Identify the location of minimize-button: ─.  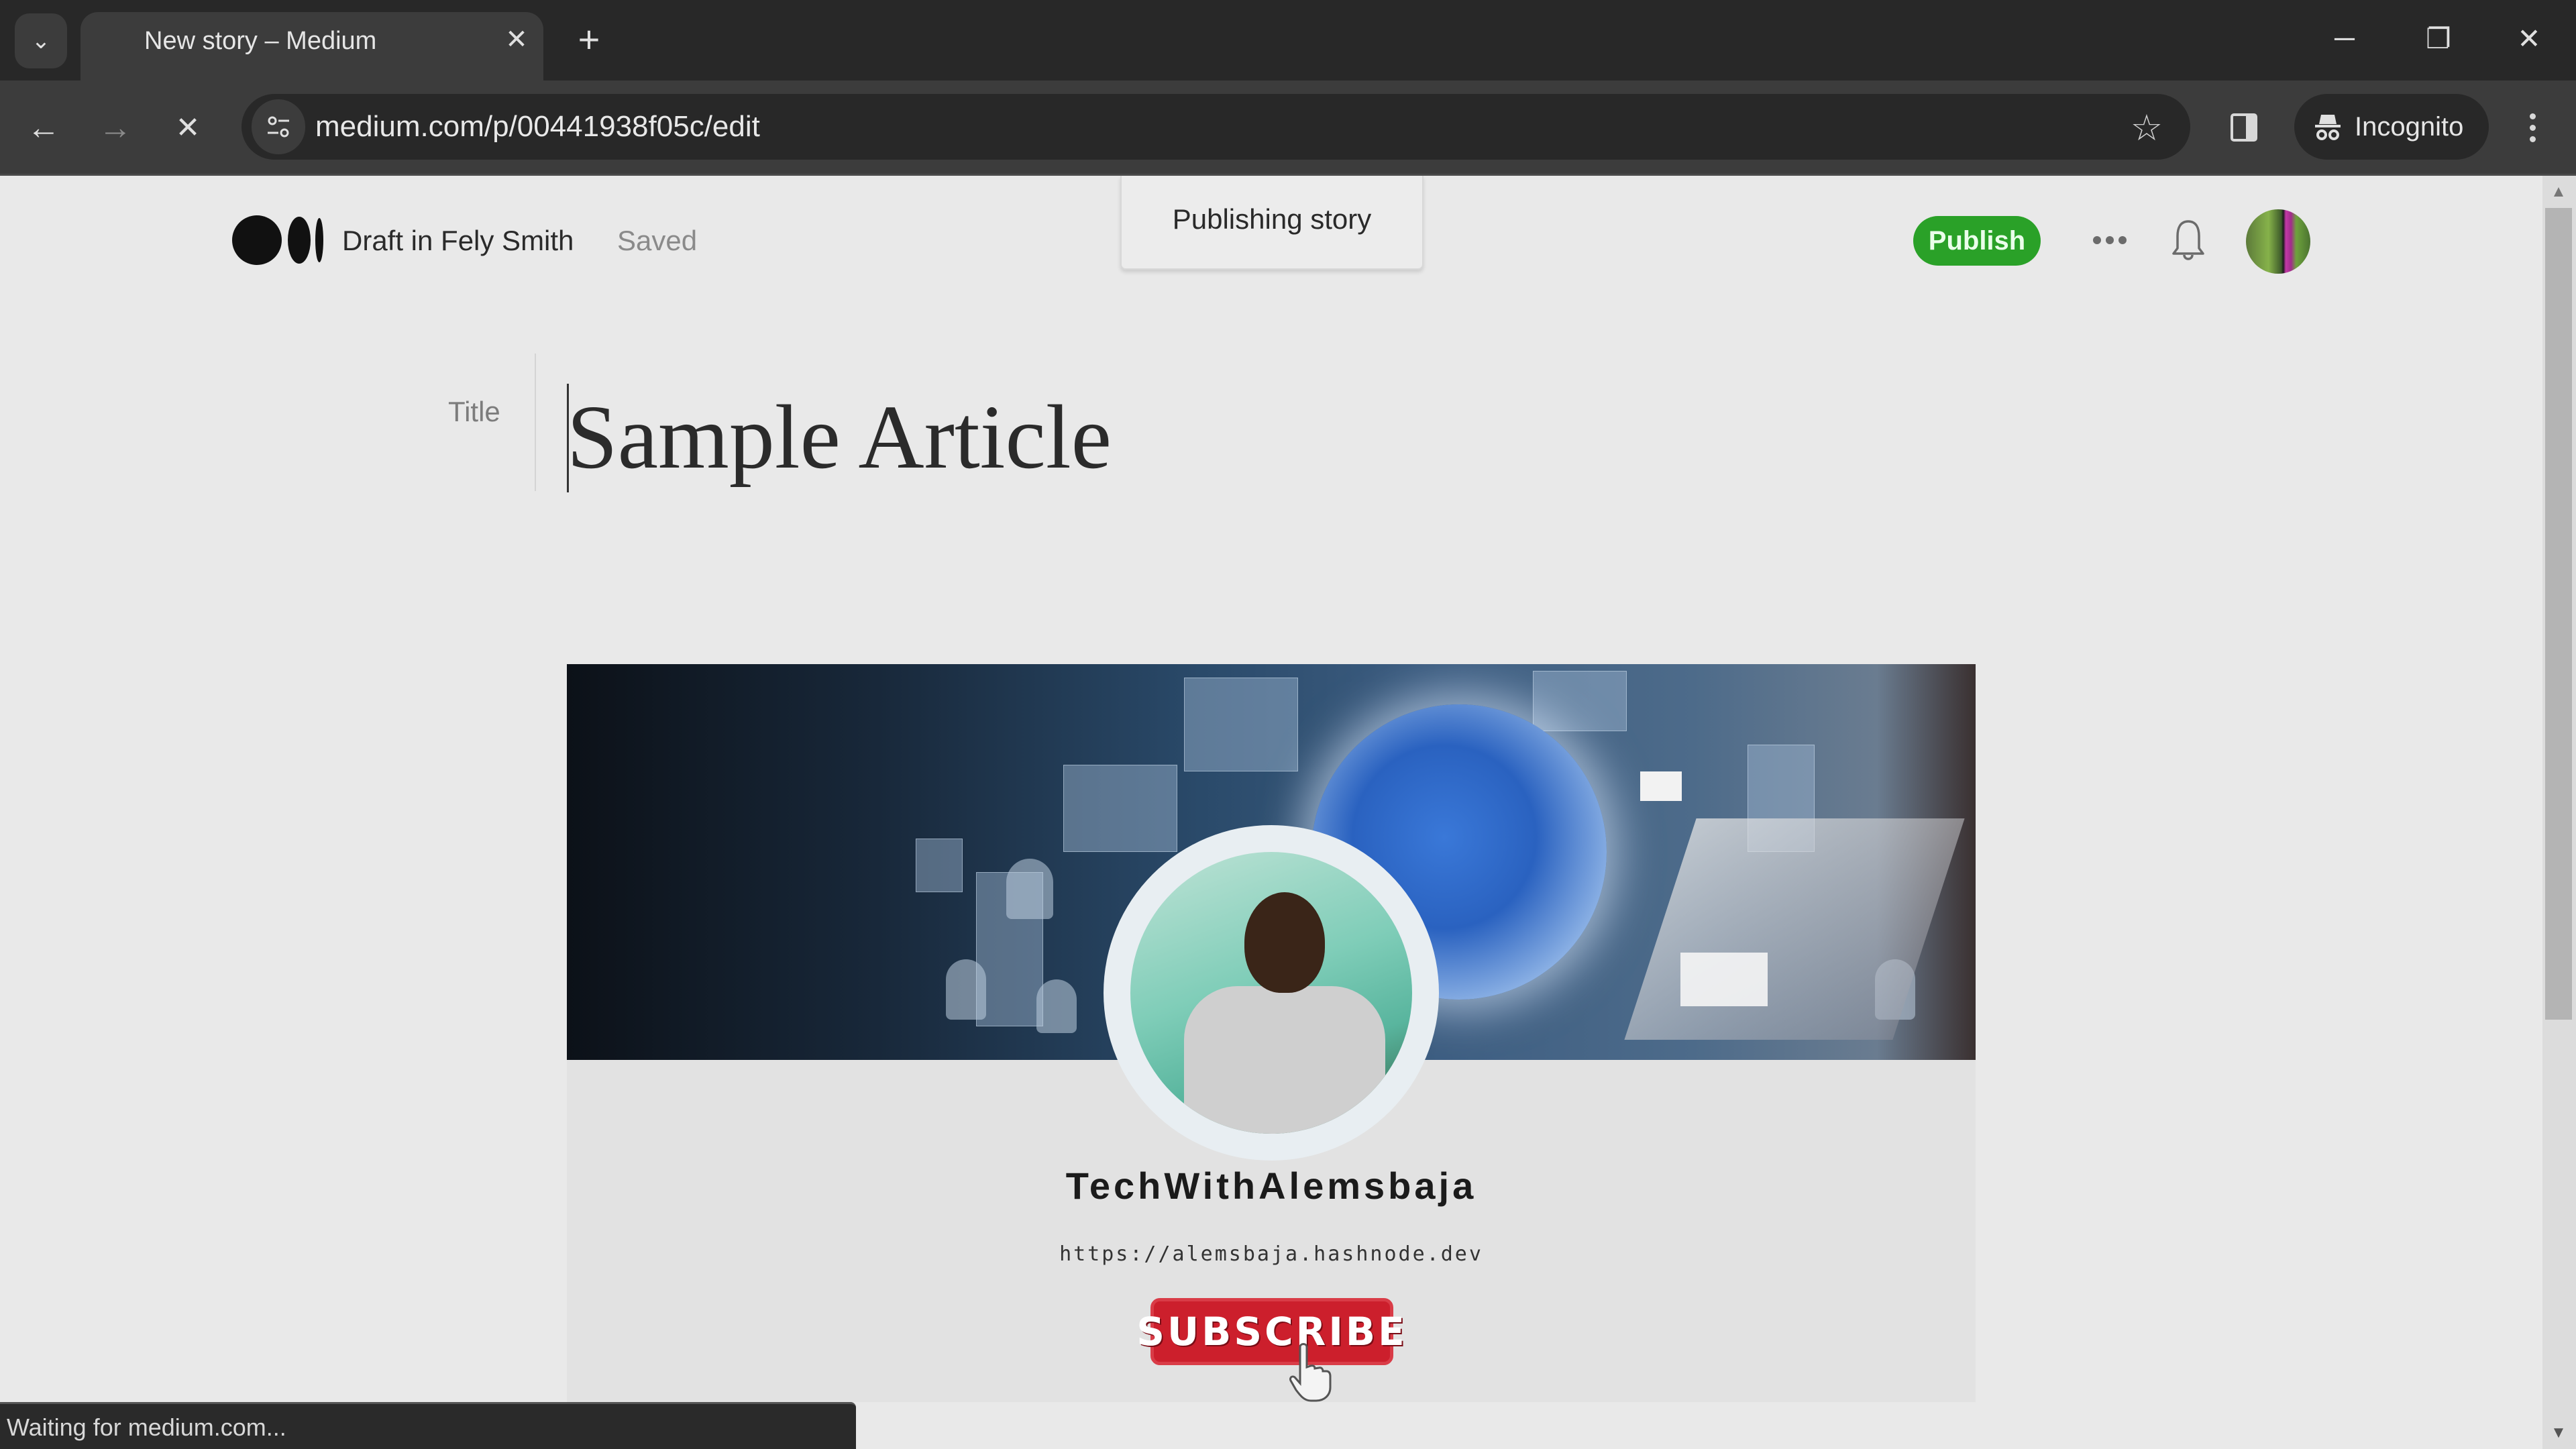
(2344, 38).